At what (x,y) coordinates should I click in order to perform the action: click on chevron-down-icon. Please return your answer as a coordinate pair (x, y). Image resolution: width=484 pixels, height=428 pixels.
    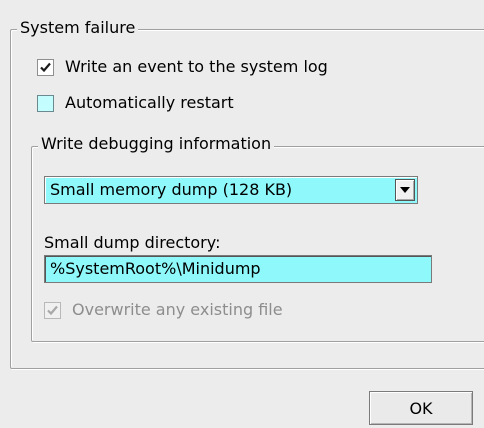
    Looking at the image, I should click on (405, 190).